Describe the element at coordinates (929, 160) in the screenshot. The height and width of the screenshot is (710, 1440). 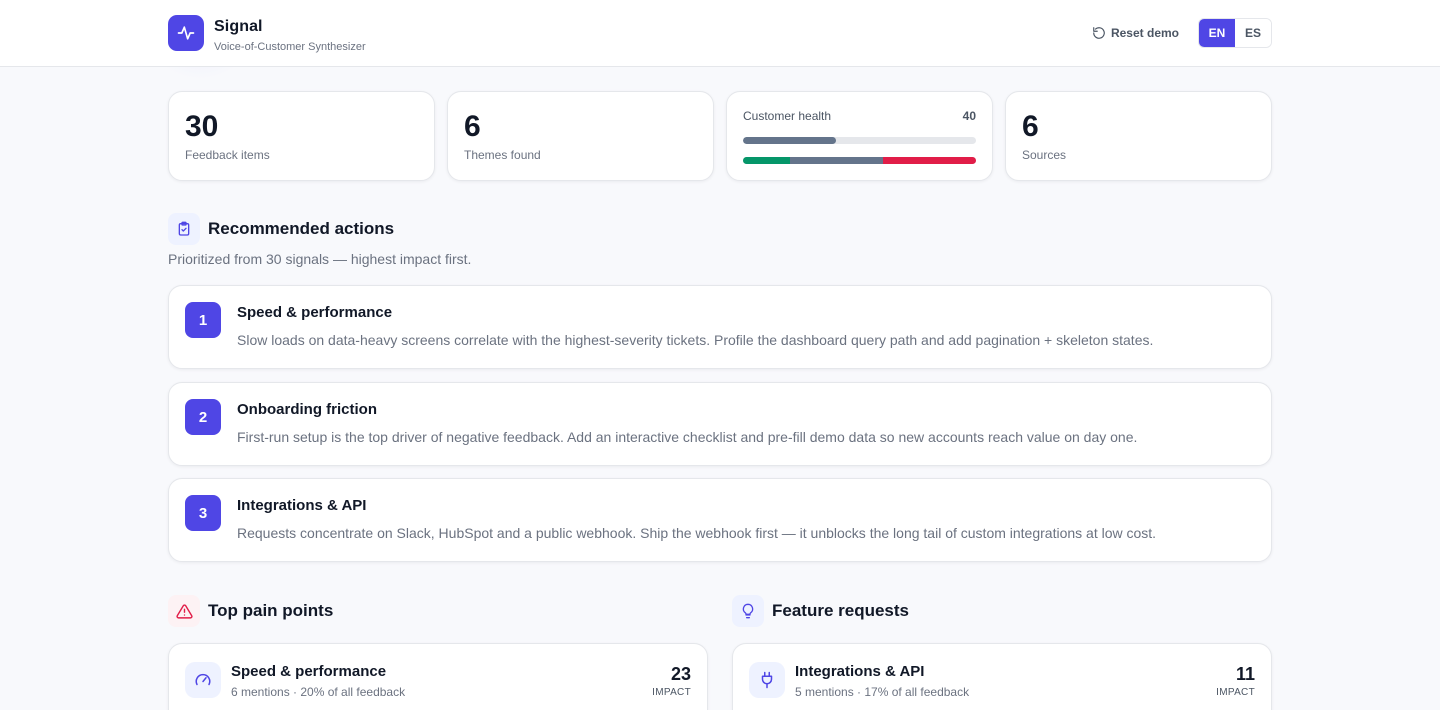
I see `sentiment-negative-segment` at that location.